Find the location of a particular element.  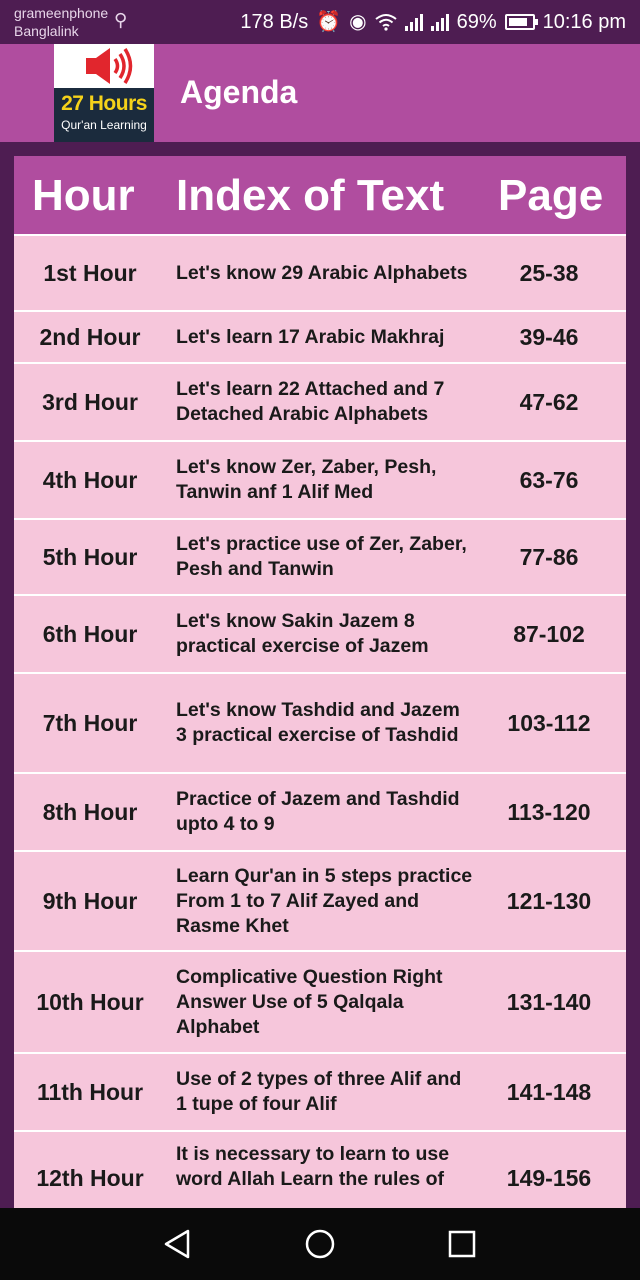

alarm-icon: ⏰ is located at coordinates (329, 22).